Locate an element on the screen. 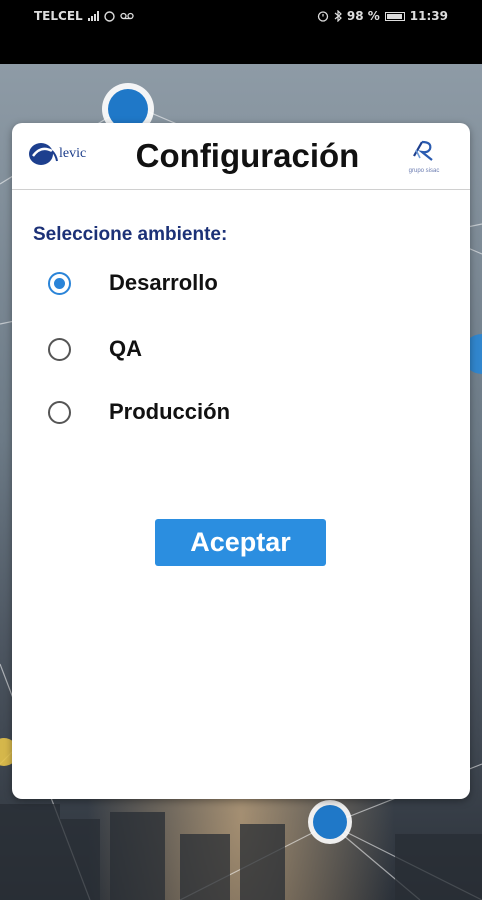 Image resolution: width=482 pixels, height=900 pixels. grupo-logo-text: grupo sisac is located at coordinates (424, 171).